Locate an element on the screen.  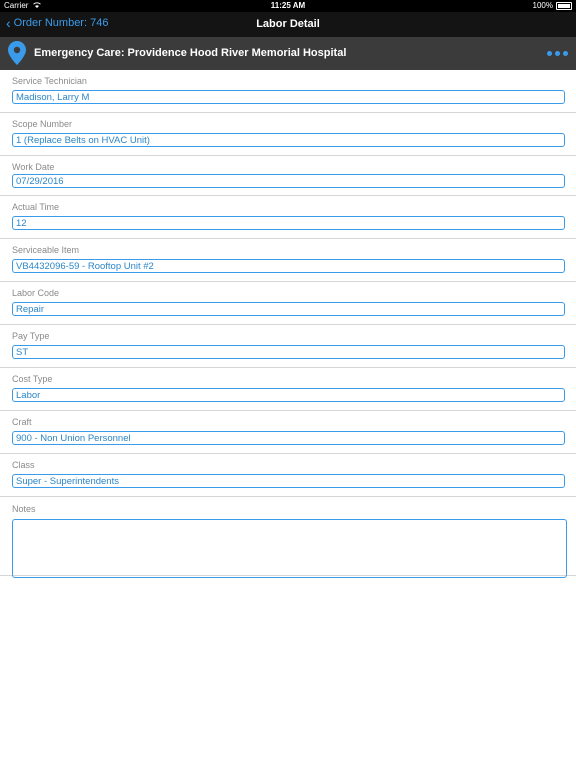
service-technician-input: Madison, Larry M is located at coordinates (288, 97).